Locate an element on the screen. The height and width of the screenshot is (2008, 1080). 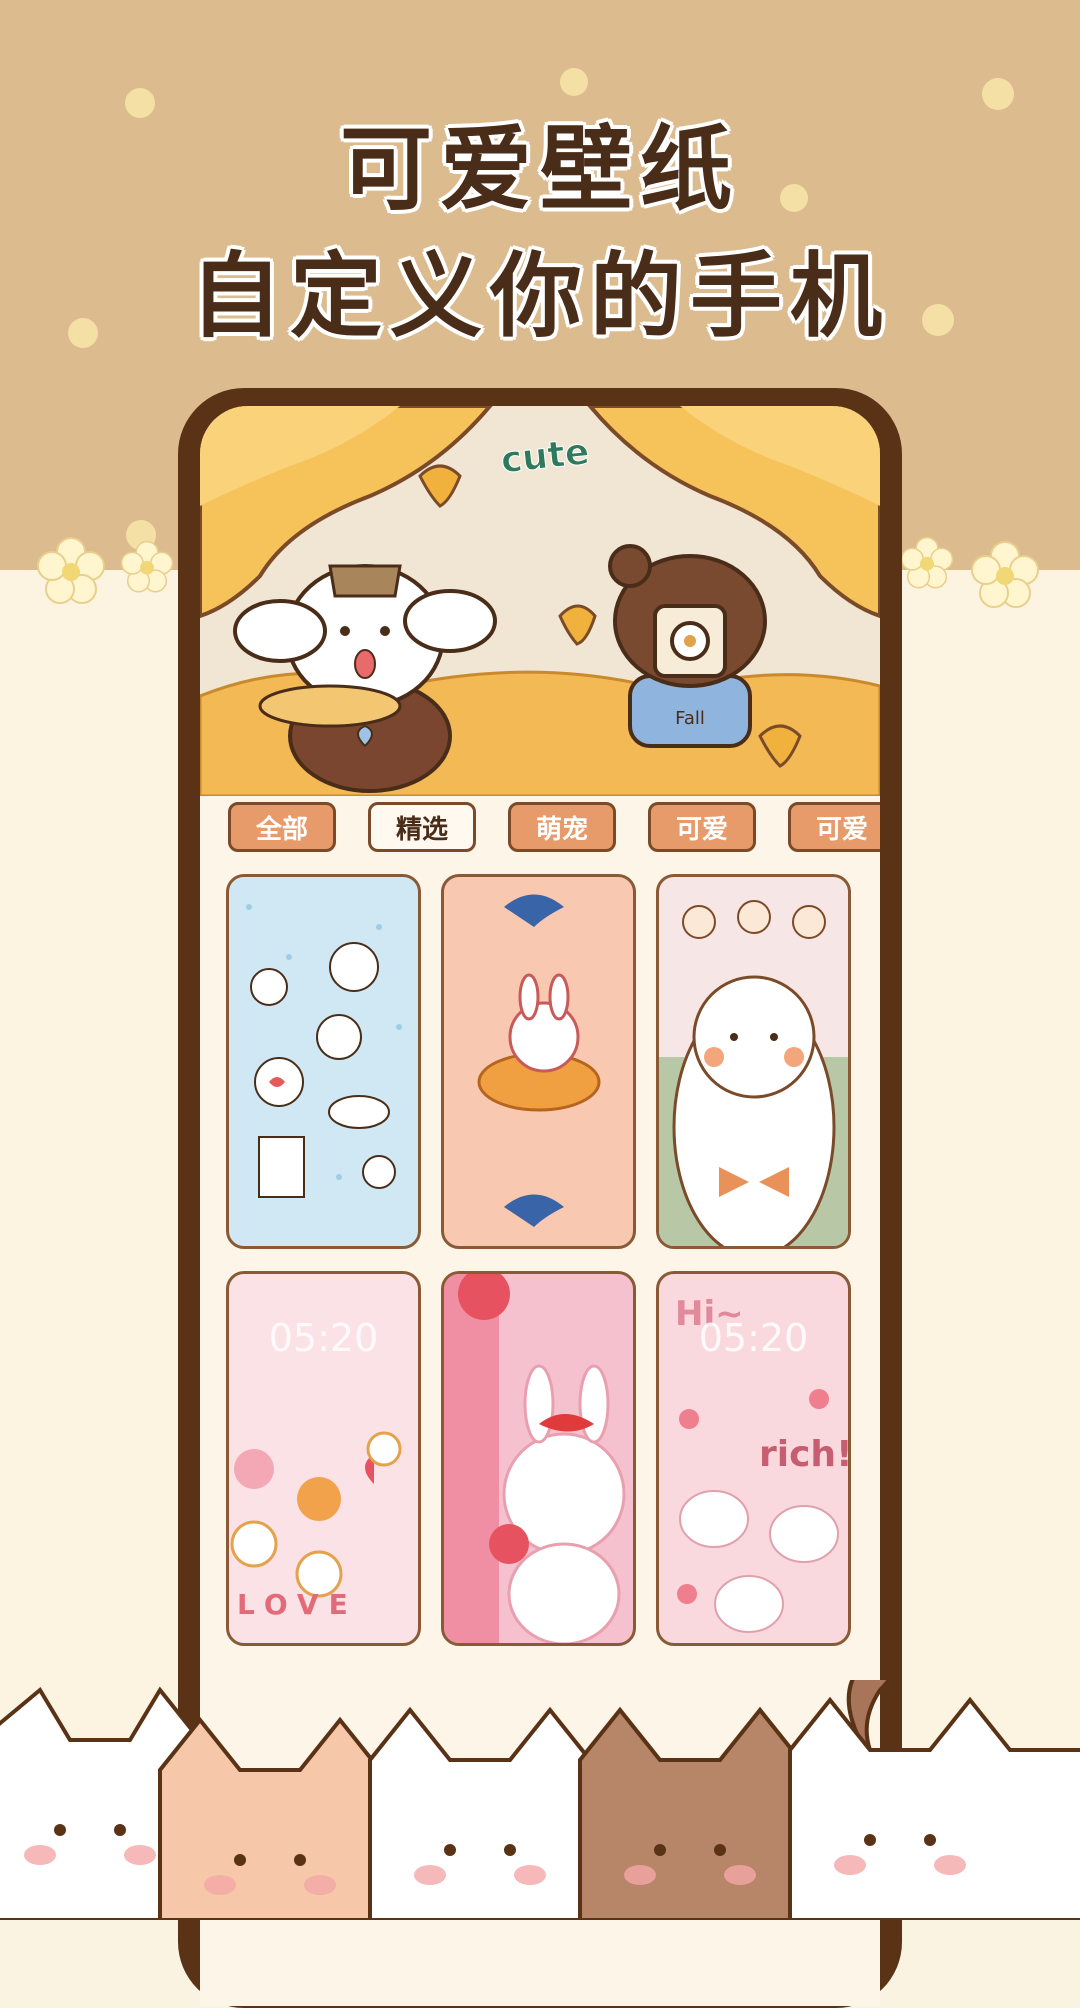
bear-character: Fall is located at coordinates (687, 646).